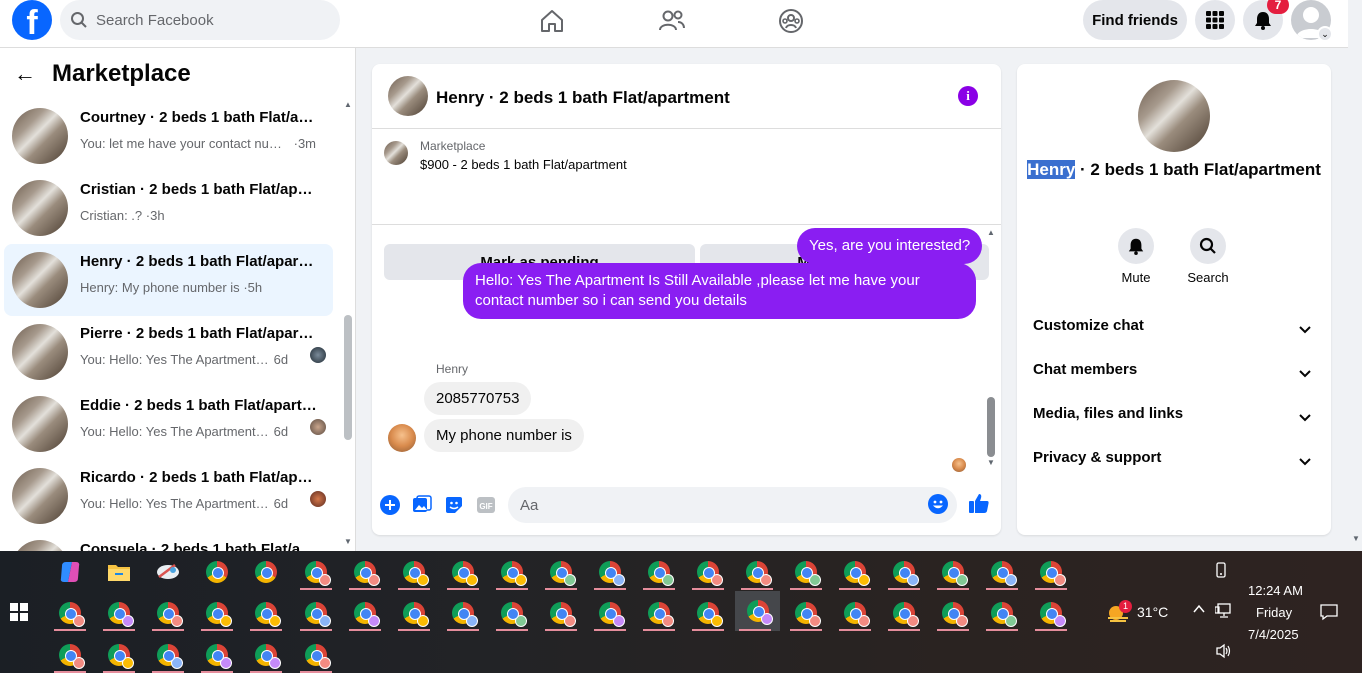  Describe the element at coordinates (119, 572) in the screenshot. I see `file-explorer-icon` at that location.